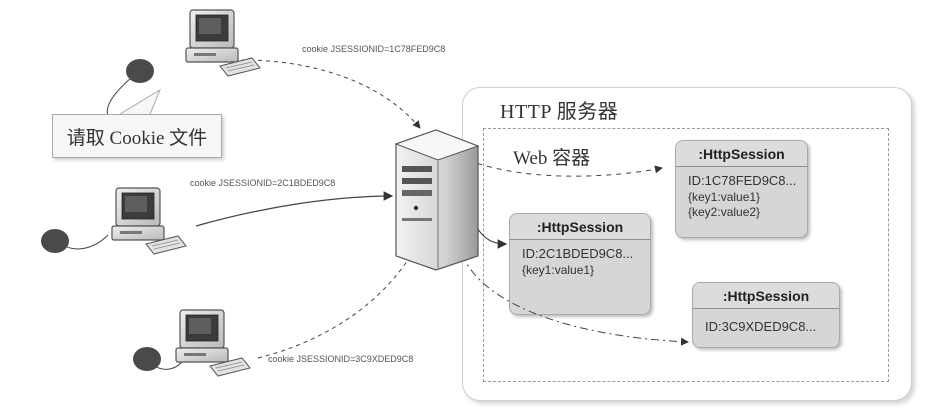 This screenshot has height=417, width=926. What do you see at coordinates (437, 200) in the screenshot?
I see `server-icon` at bounding box center [437, 200].